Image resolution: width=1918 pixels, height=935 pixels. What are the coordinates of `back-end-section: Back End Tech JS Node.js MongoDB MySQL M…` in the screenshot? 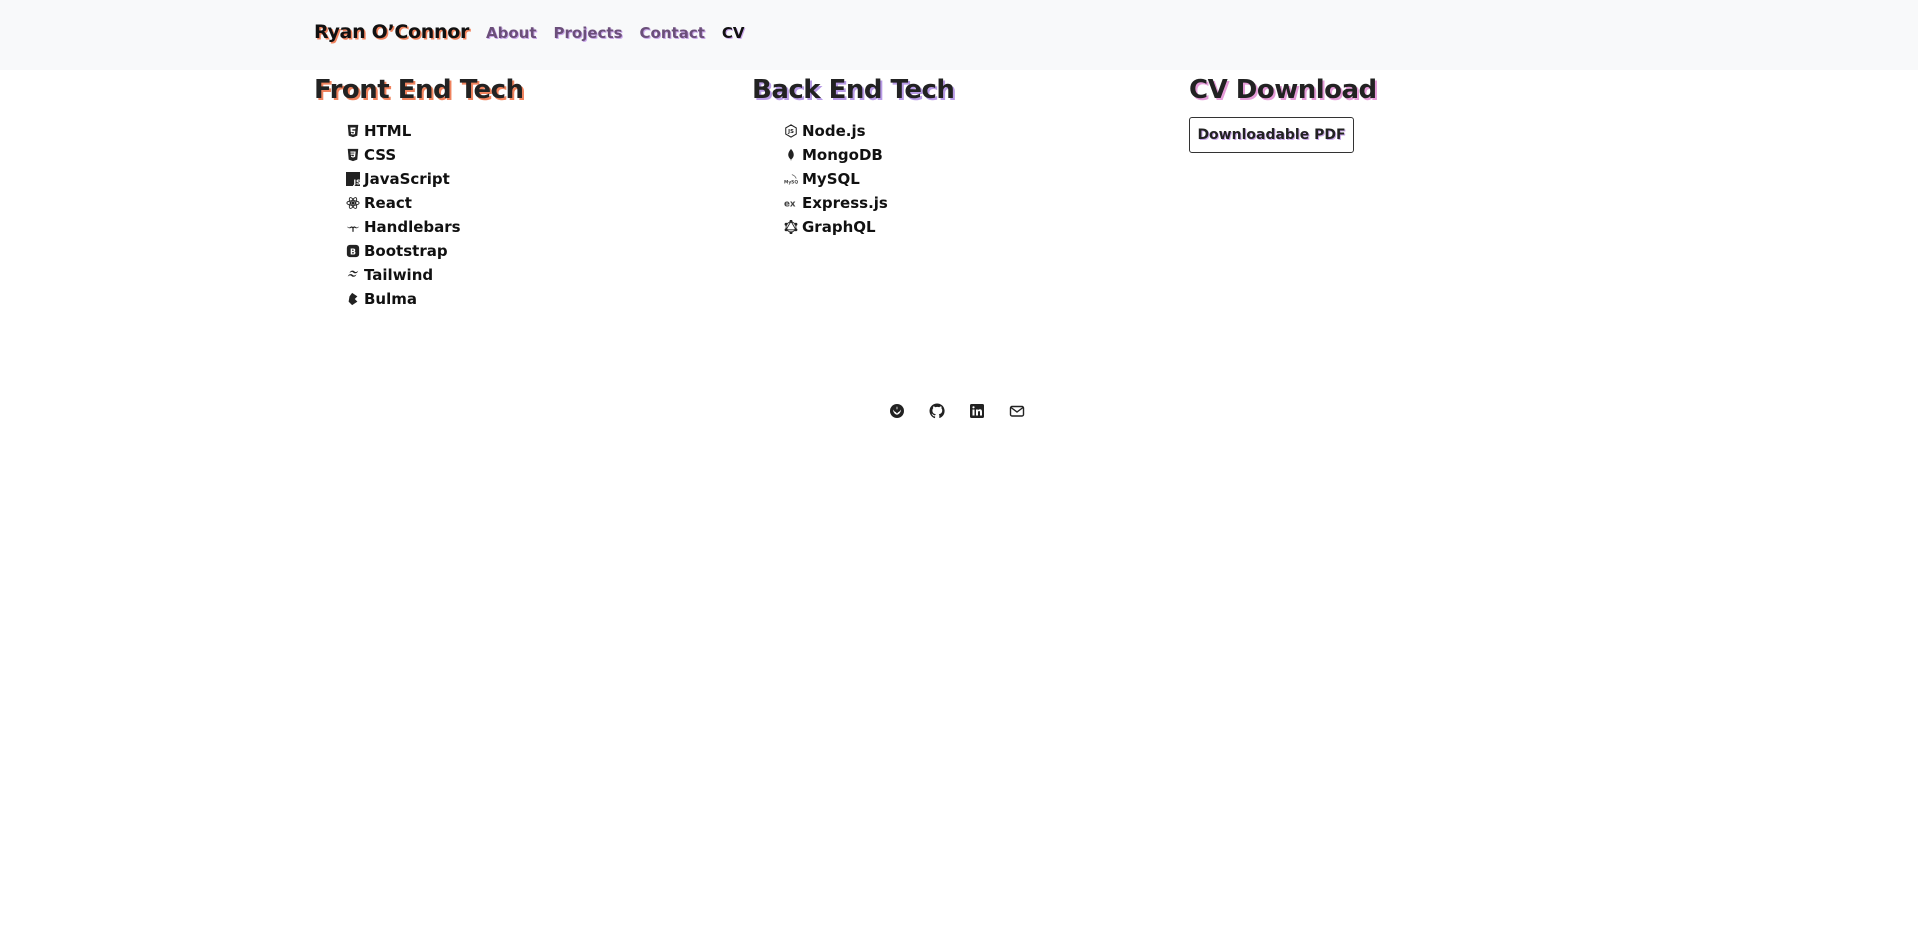 It's located at (853, 155).